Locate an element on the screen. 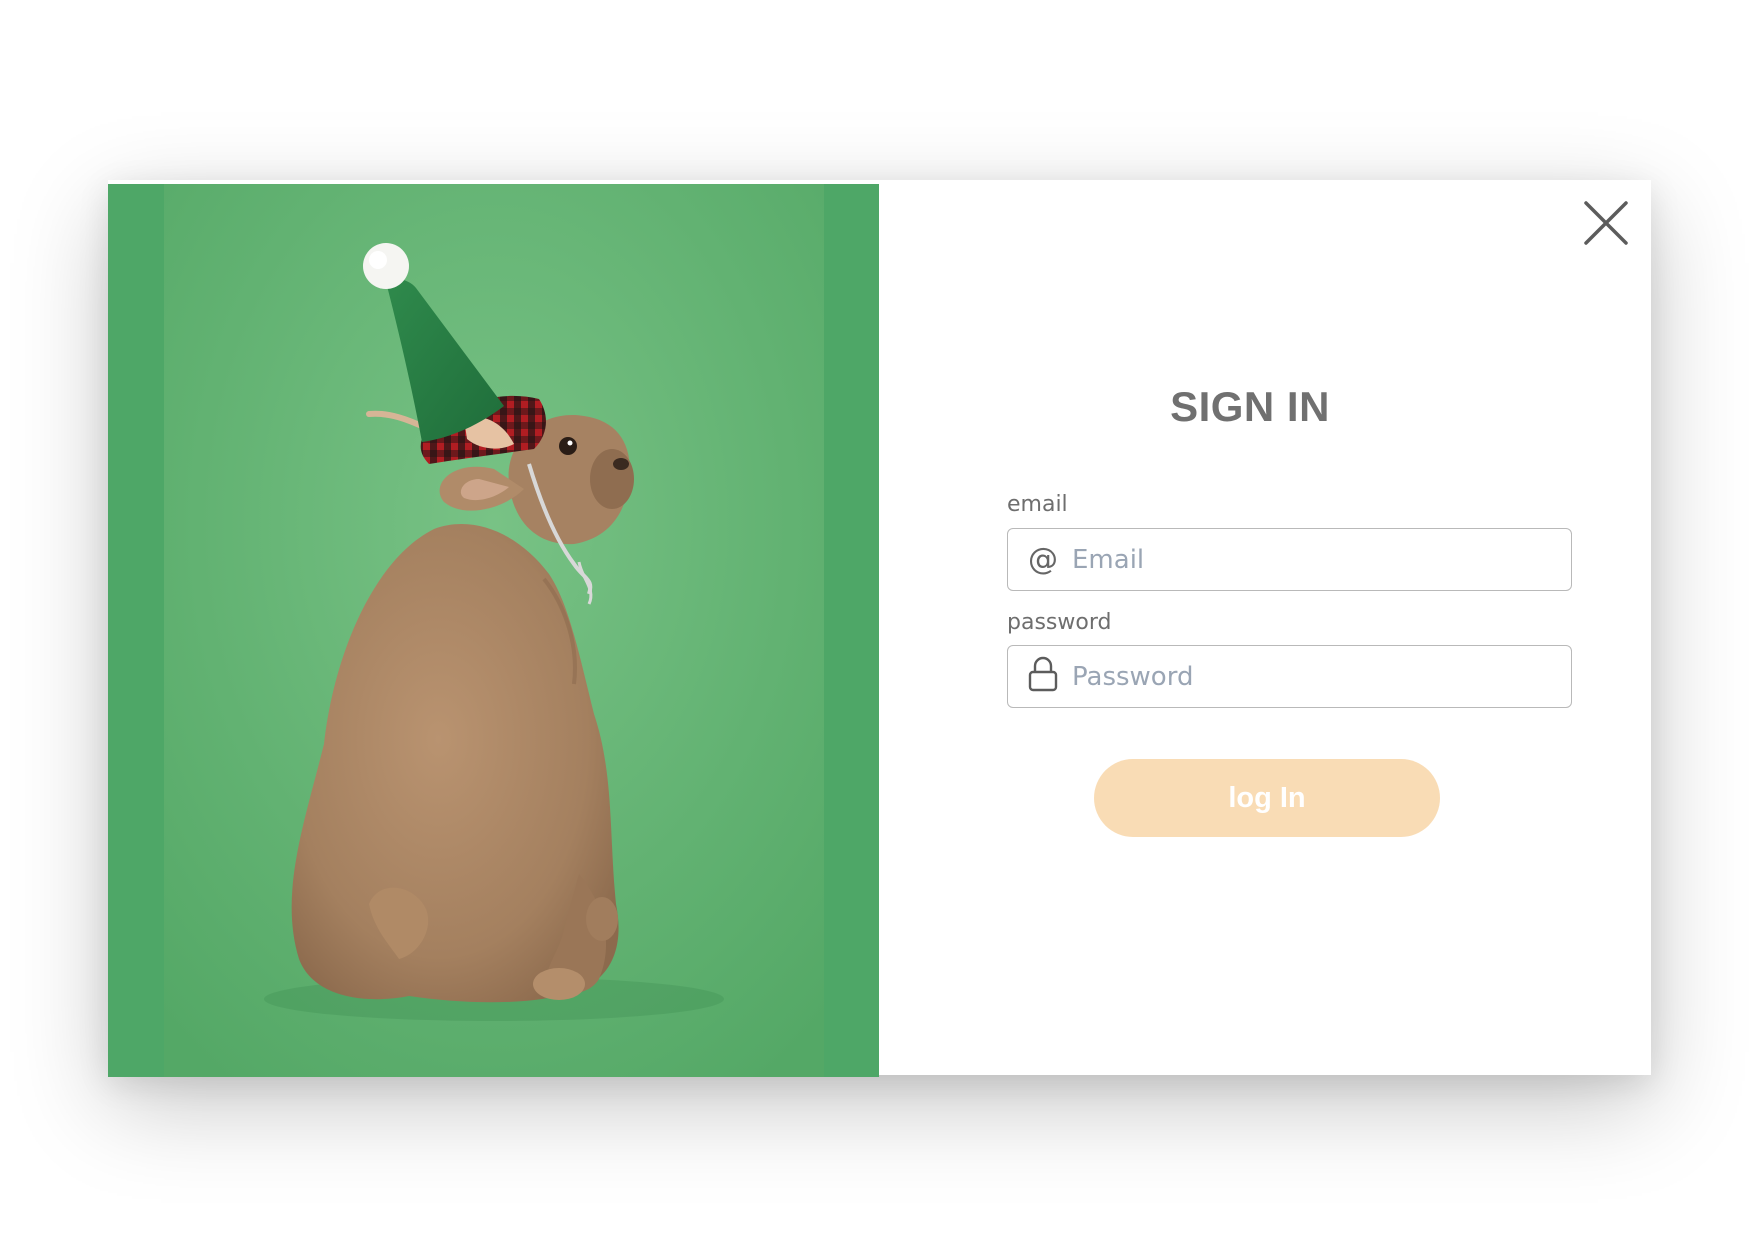 Image resolution: width=1764 pixels, height=1246 pixels. close-button is located at coordinates (1606, 223).